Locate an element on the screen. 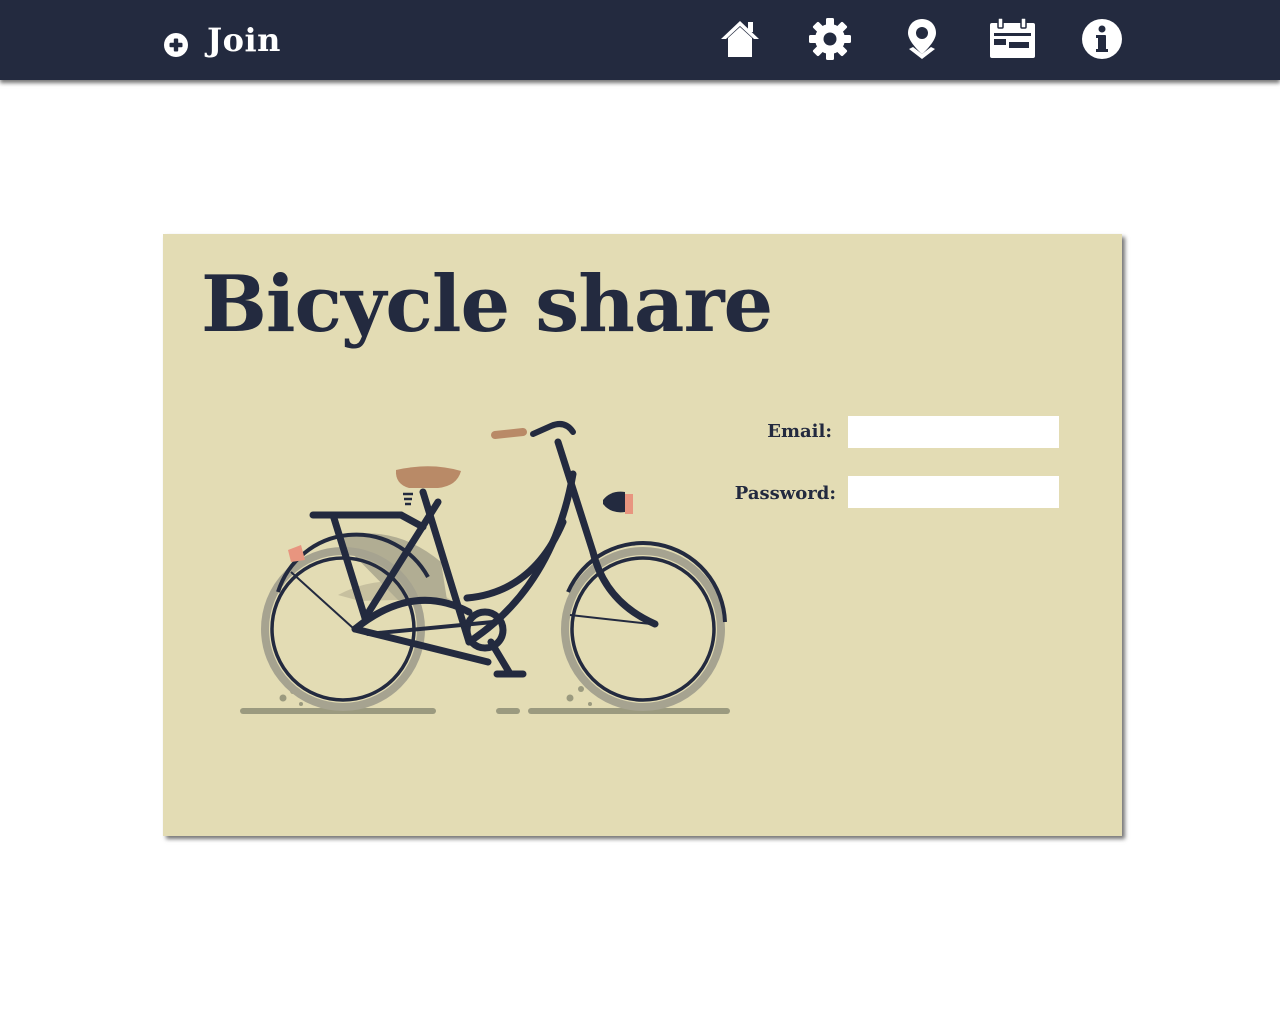 The width and height of the screenshot is (1280, 1024). join-label: Join is located at coordinates (244, 40).